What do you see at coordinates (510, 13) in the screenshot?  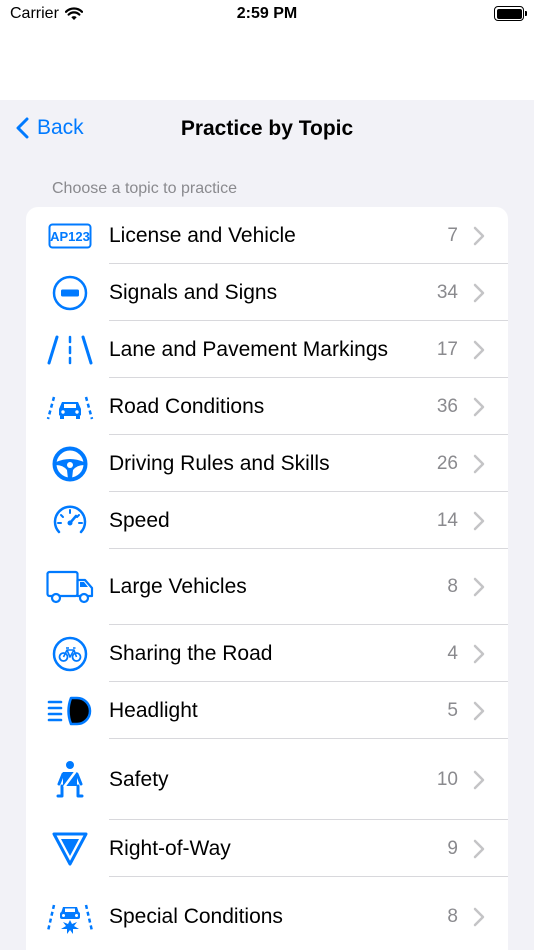 I see `battery-icon` at bounding box center [510, 13].